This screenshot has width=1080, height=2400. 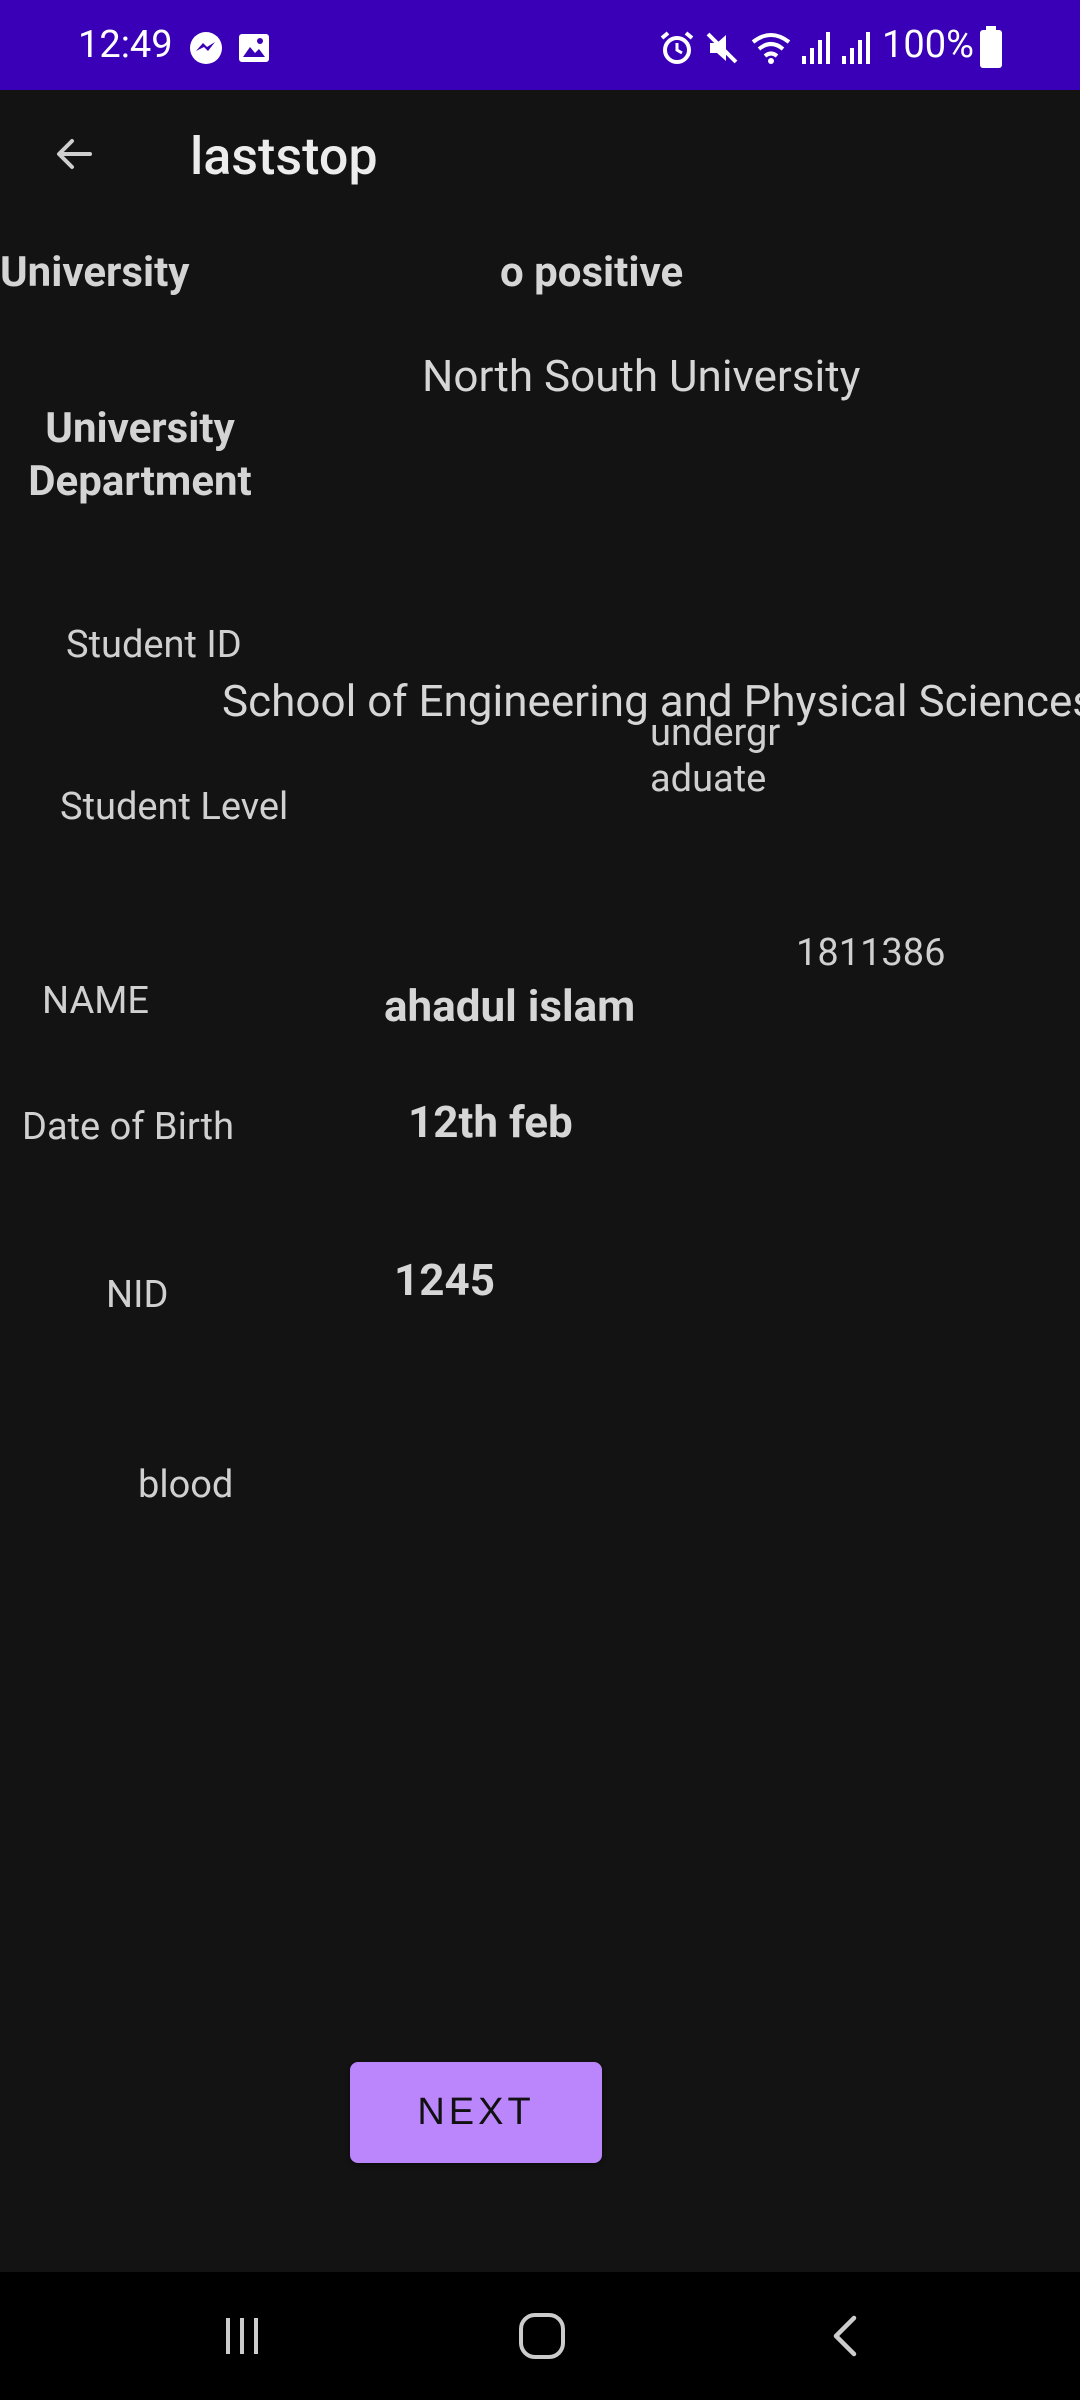 I want to click on wifi-icon, so click(x=771, y=50).